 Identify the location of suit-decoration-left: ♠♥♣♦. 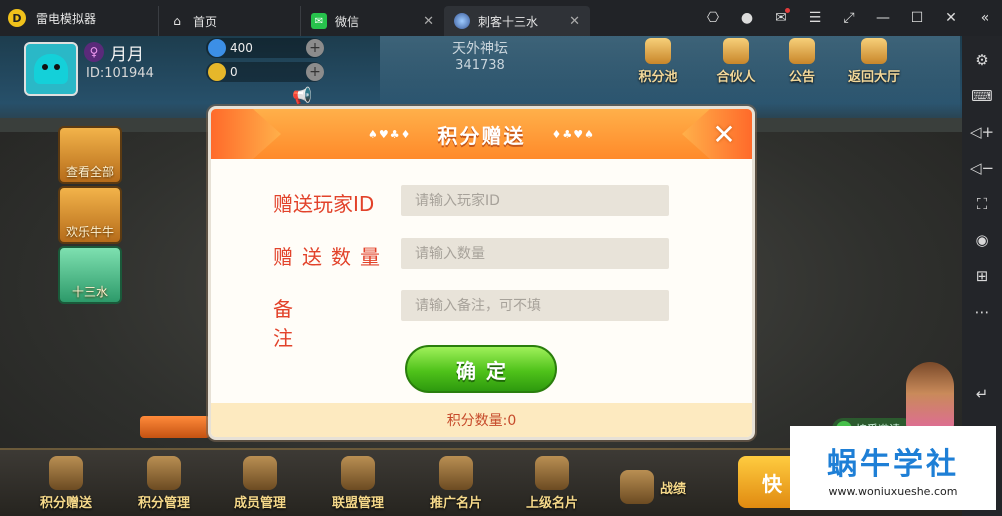
(390, 134).